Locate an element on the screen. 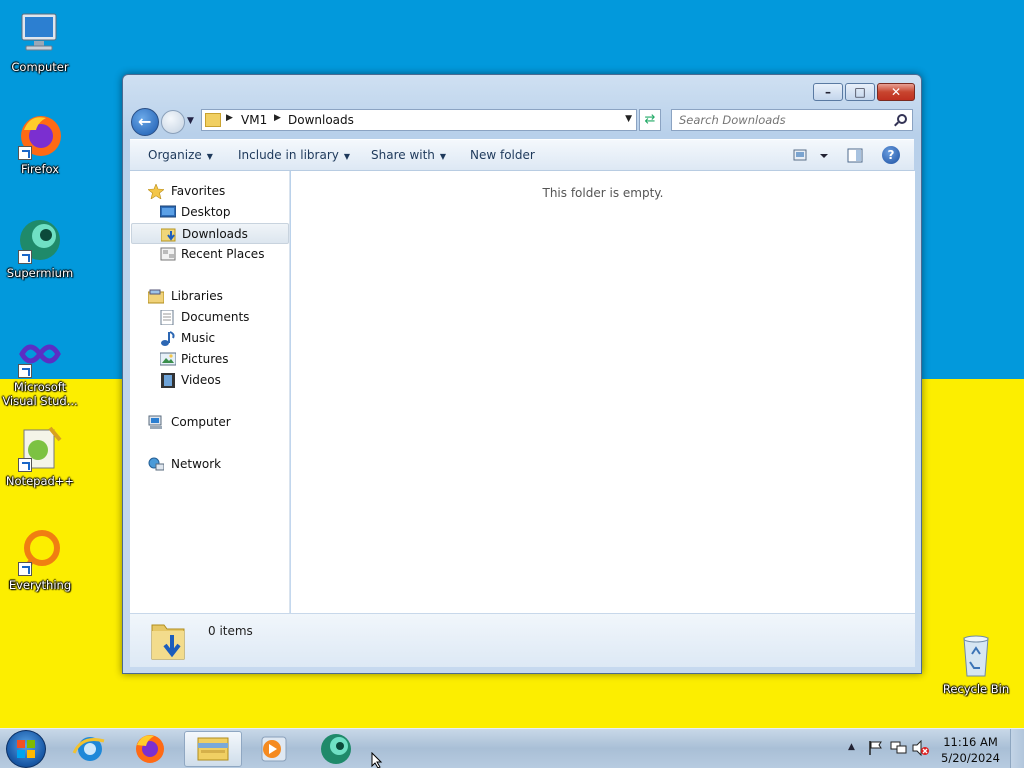 The width and height of the screenshot is (1024, 768). maximize-button: □ is located at coordinates (860, 92).